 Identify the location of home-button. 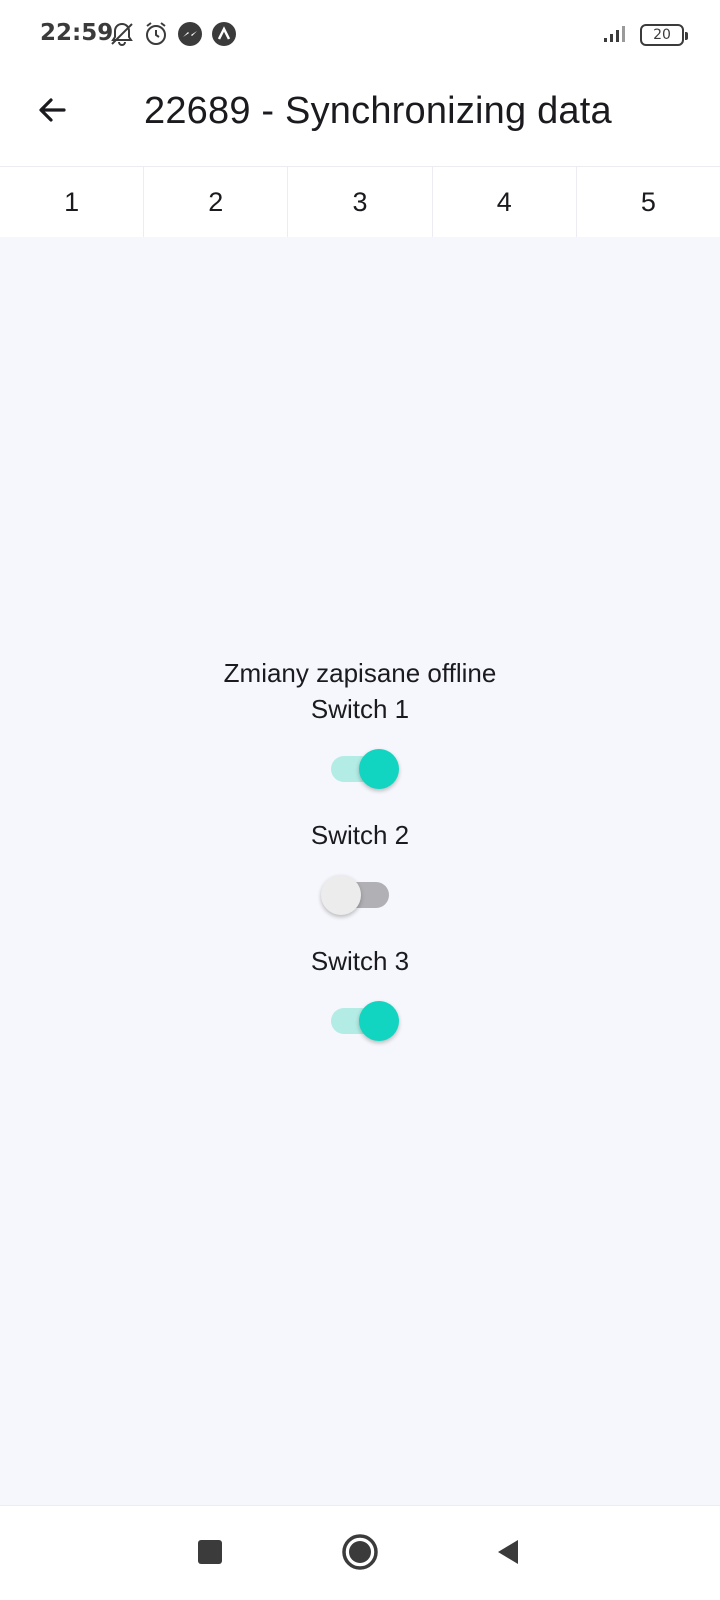
(360, 1554).